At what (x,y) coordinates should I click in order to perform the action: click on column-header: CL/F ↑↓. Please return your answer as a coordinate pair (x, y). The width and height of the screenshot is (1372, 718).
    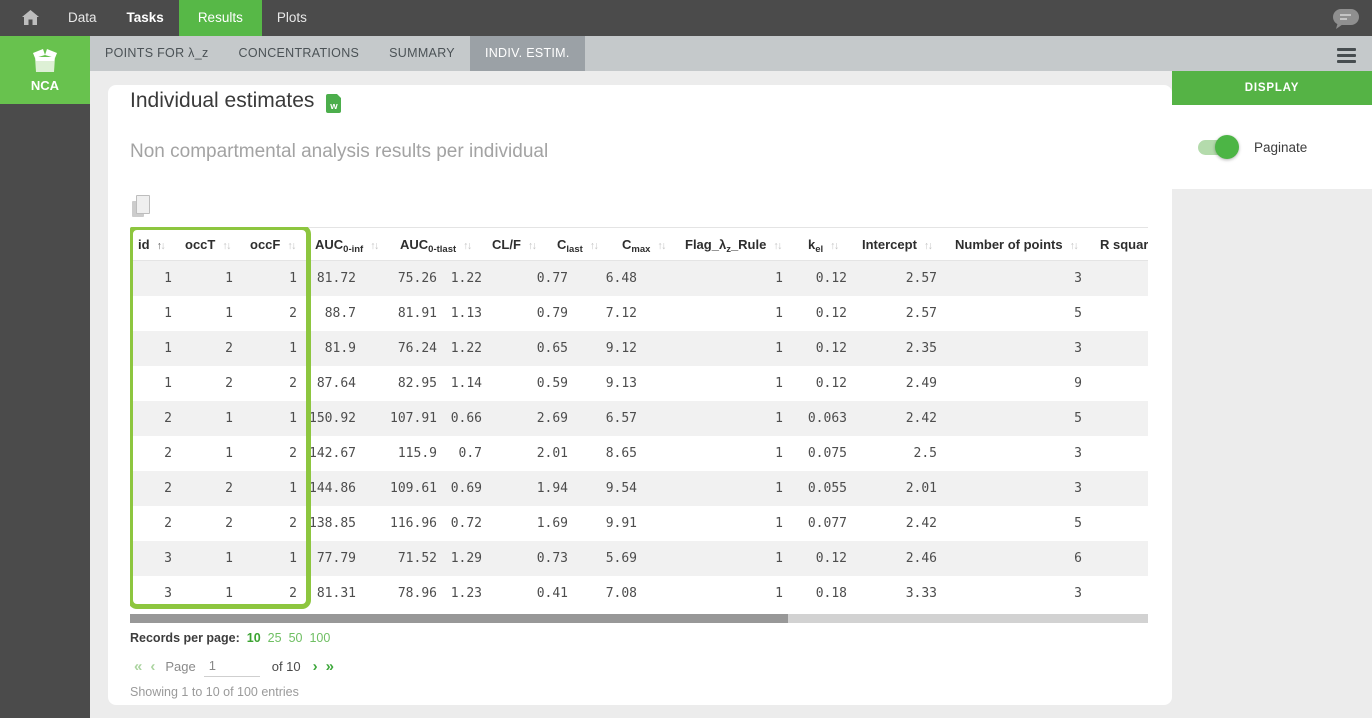
    Looking at the image, I should click on (514, 245).